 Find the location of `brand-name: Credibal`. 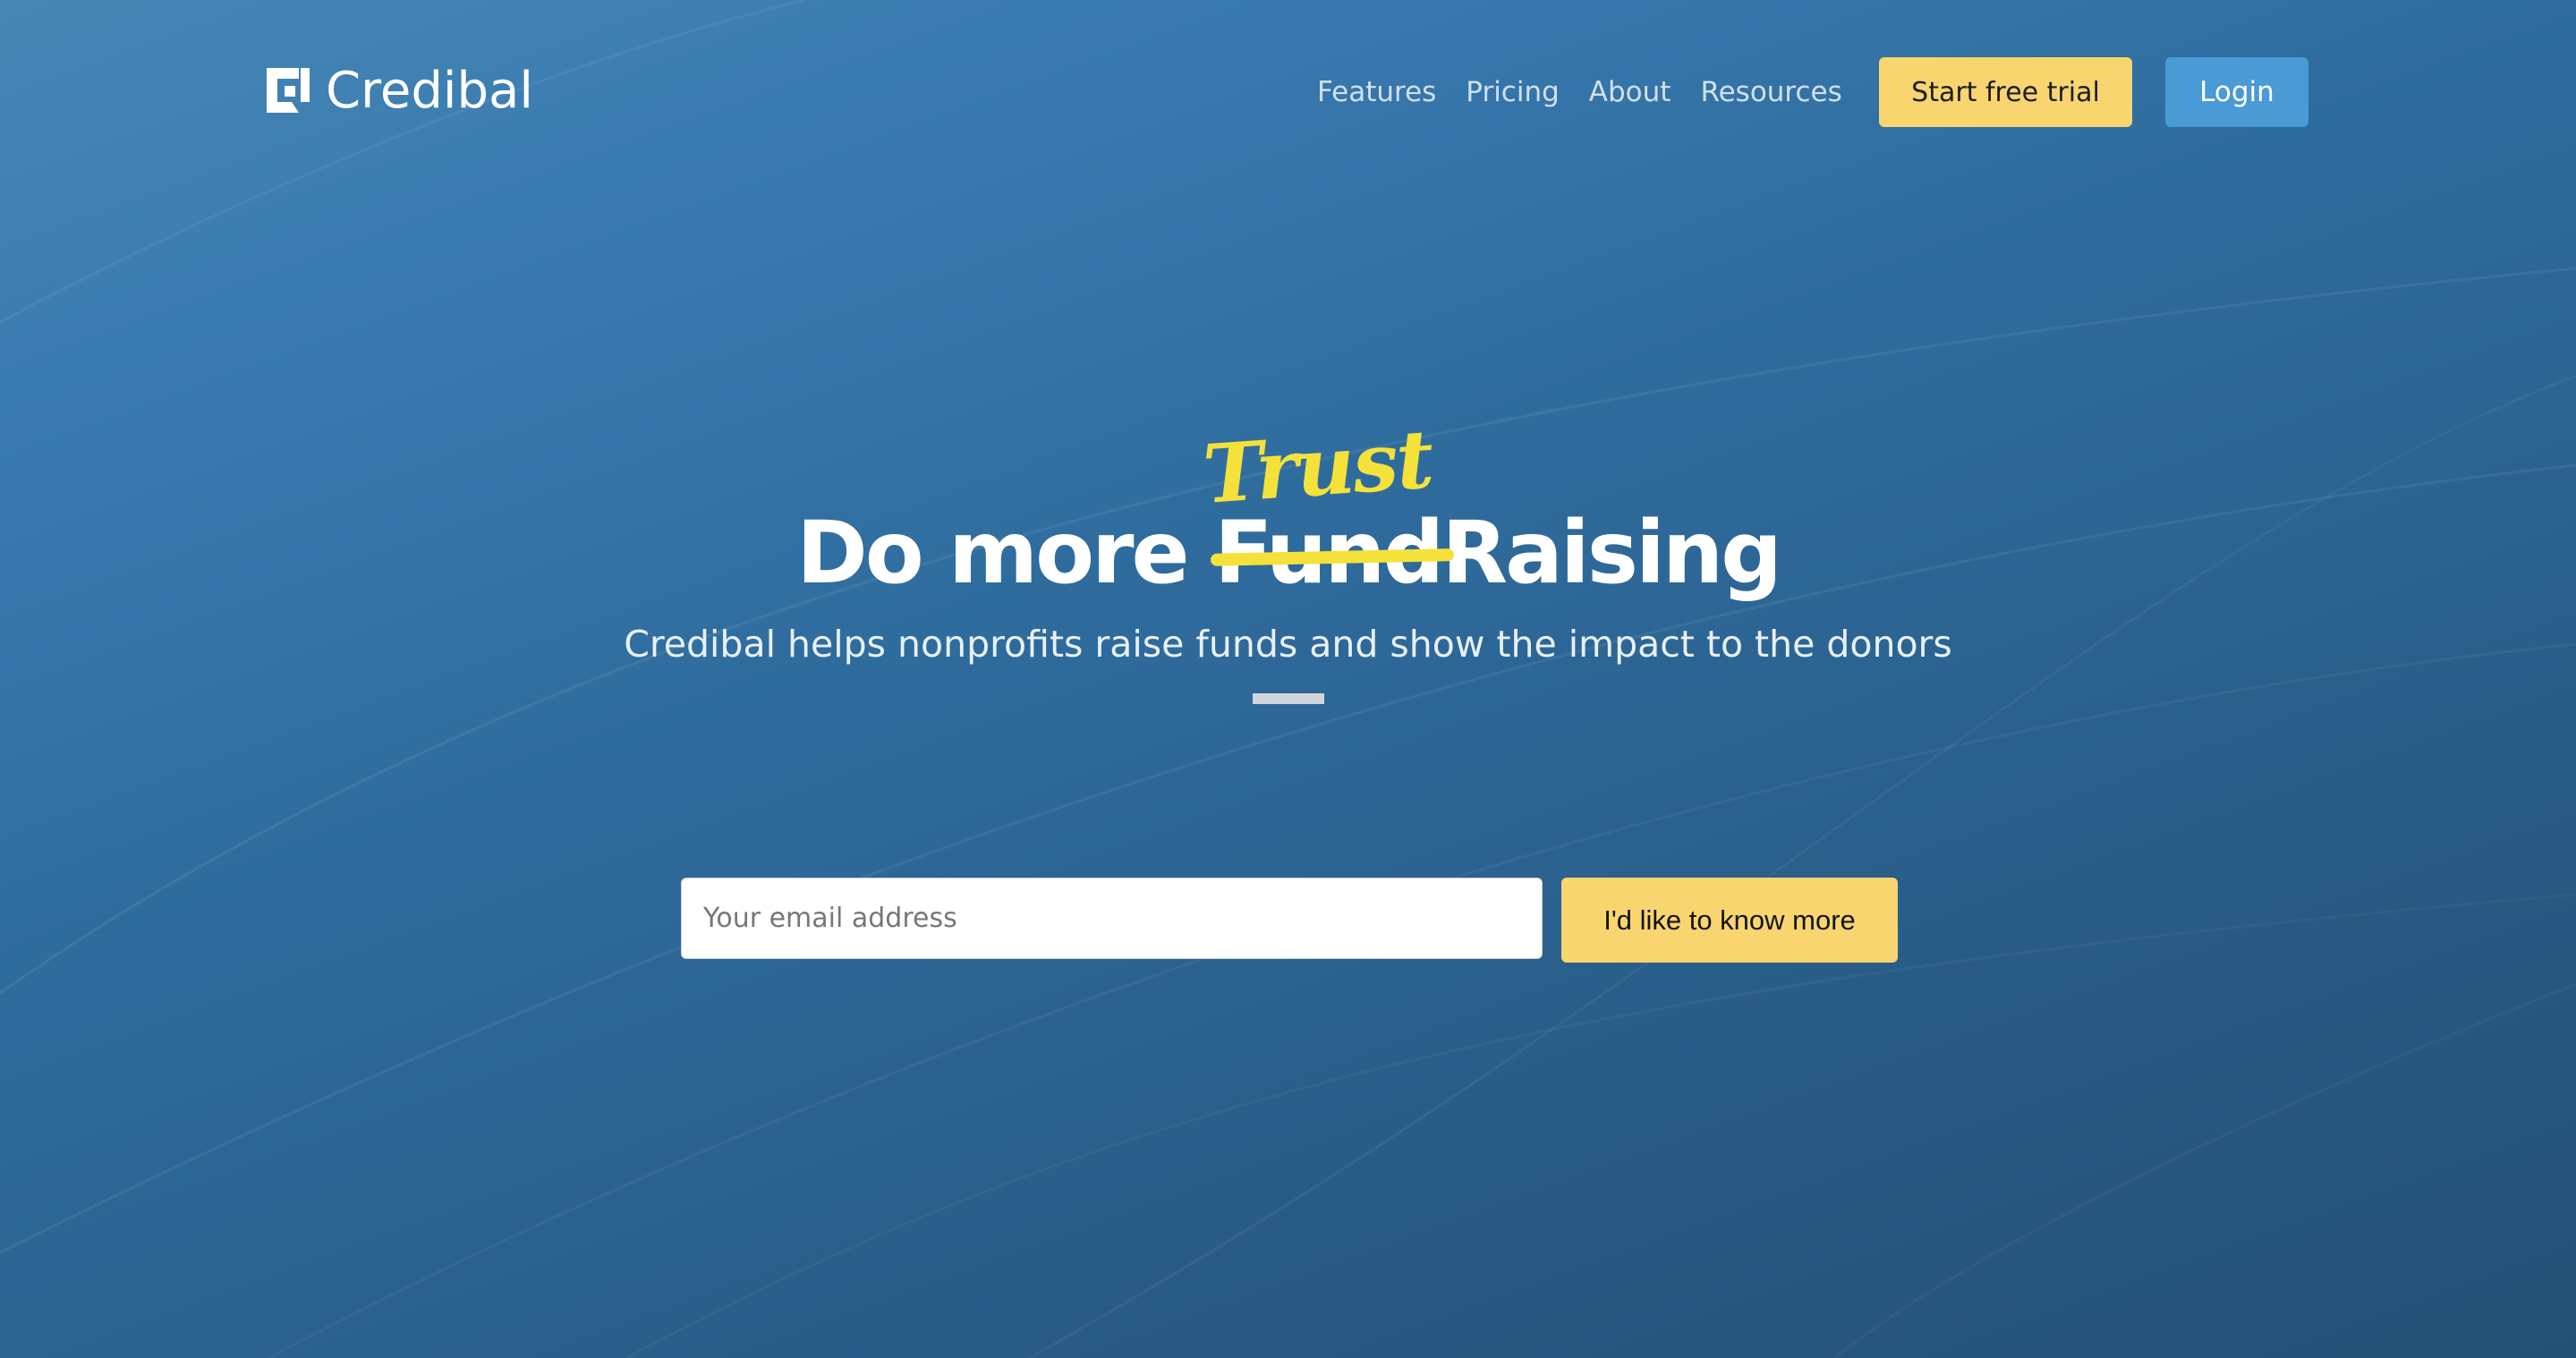

brand-name: Credibal is located at coordinates (429, 90).